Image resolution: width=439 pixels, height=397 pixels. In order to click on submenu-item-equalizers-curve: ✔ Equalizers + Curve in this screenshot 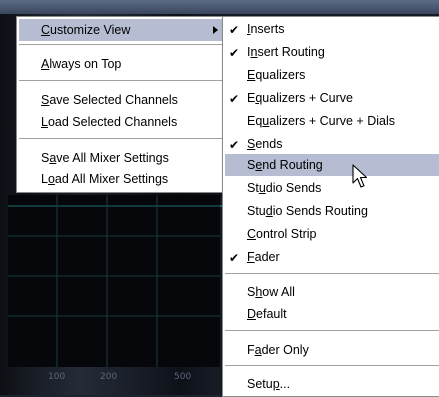, I will do `click(331, 98)`.